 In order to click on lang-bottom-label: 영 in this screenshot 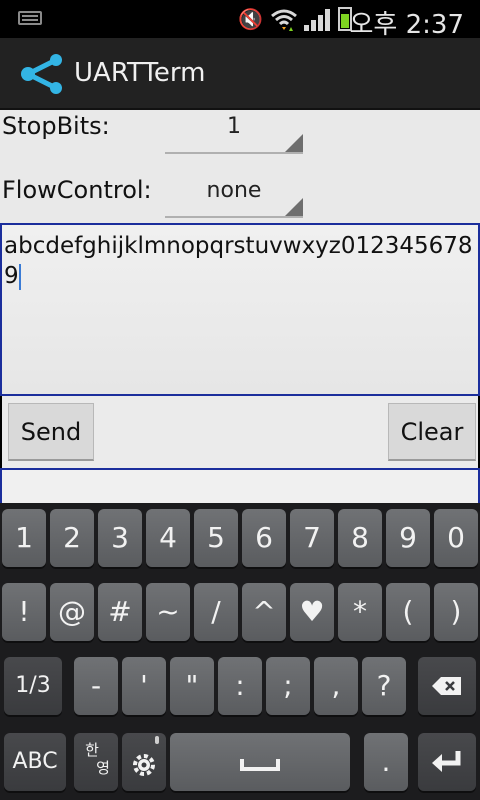, I will do `click(103, 768)`.